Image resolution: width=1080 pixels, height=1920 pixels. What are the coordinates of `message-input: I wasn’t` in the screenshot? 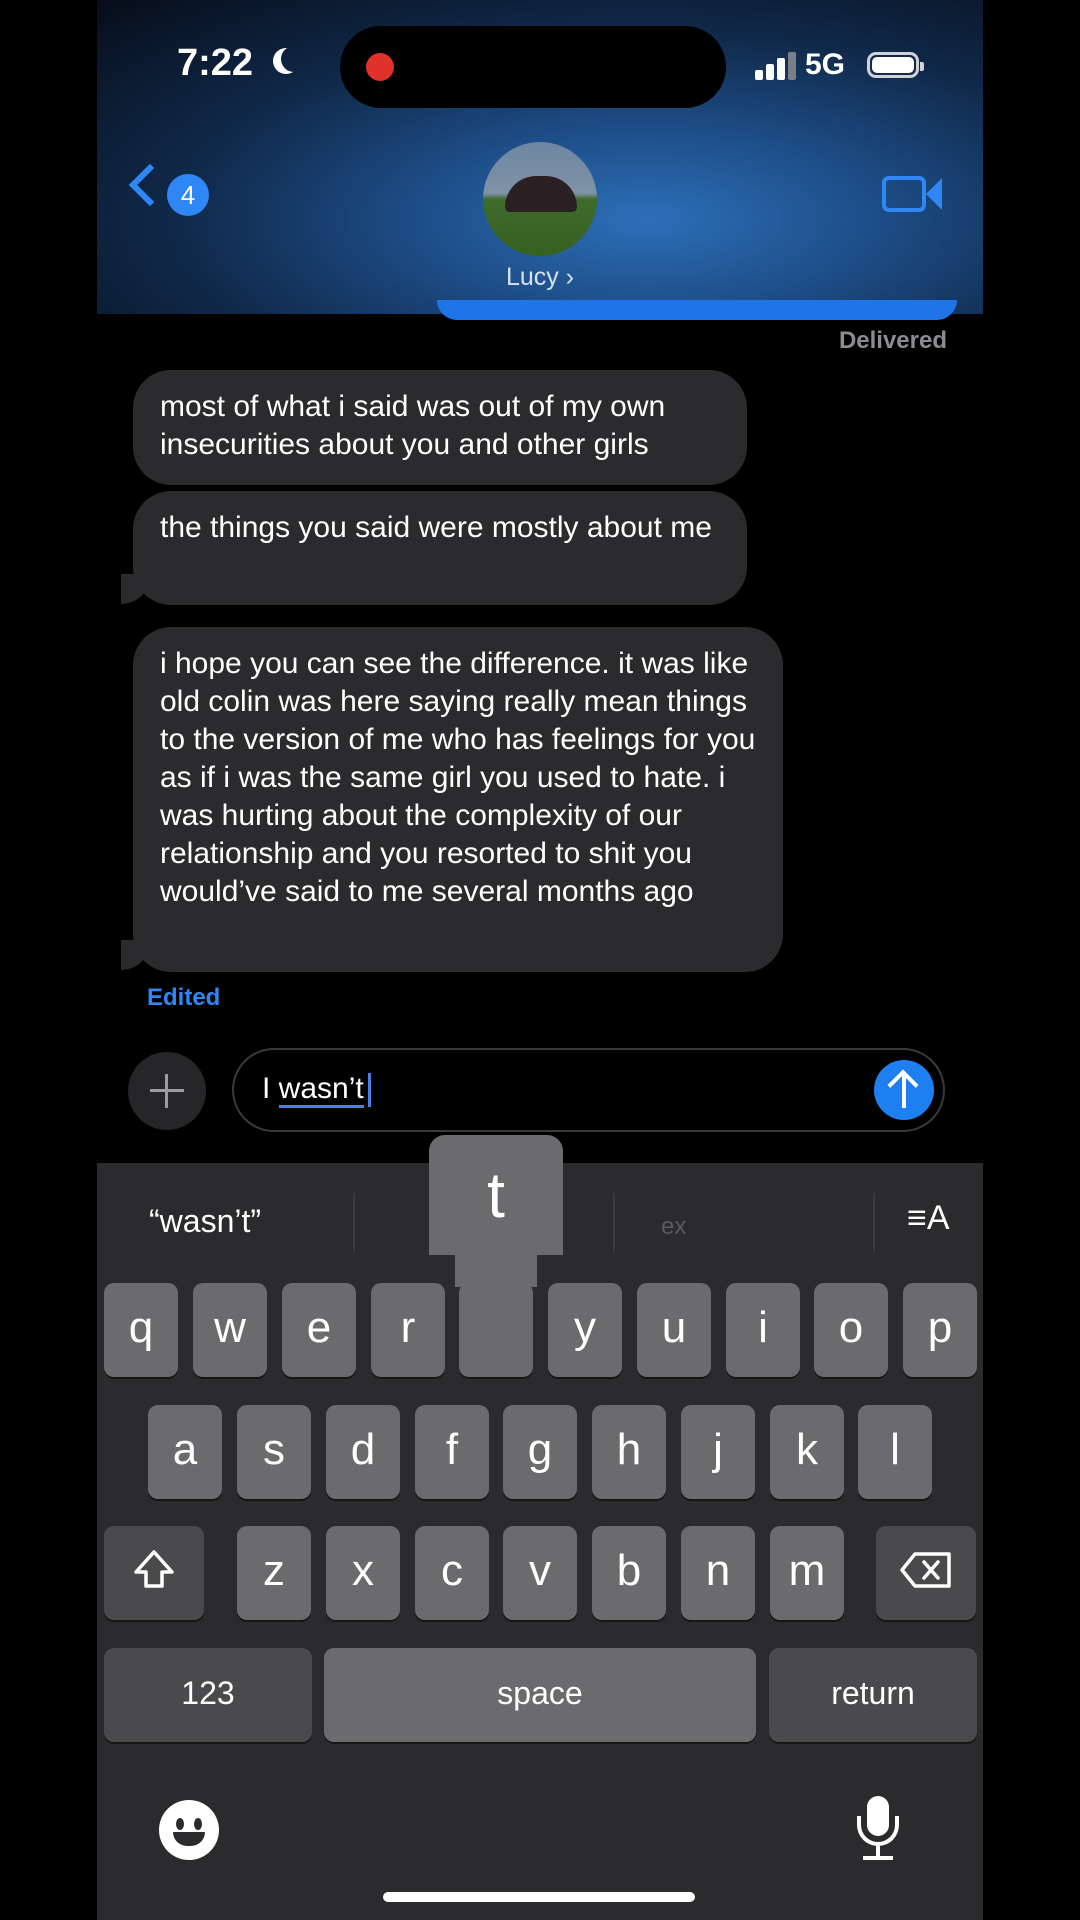 It's located at (588, 1090).